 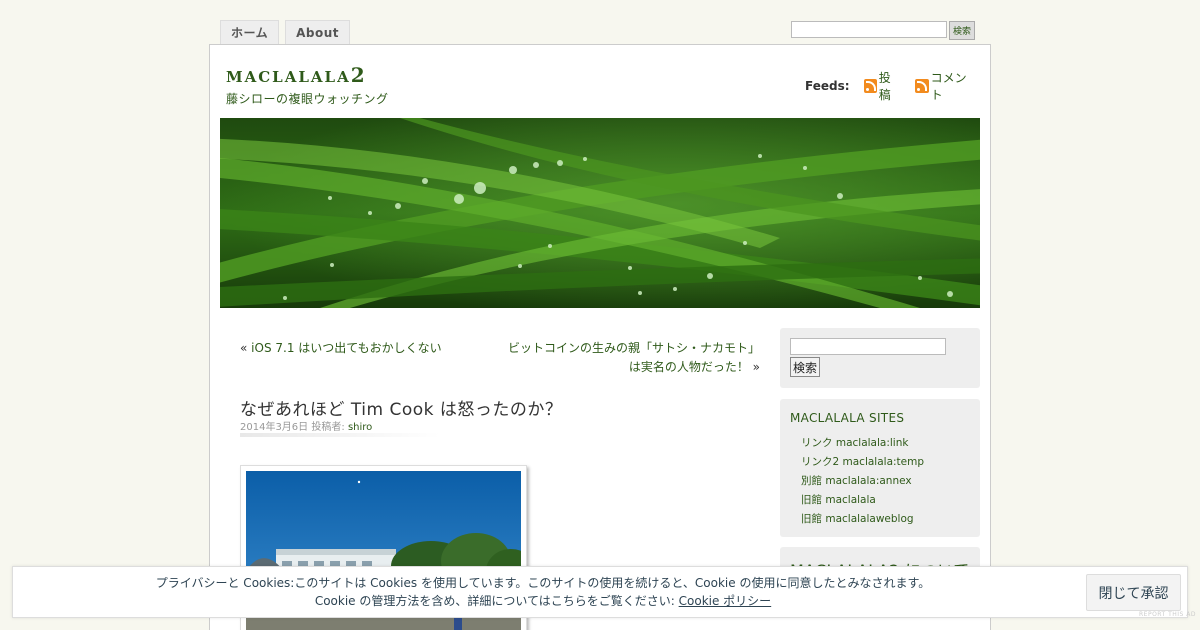 I want to click on post-date: 2014年3月6日, so click(x=274, y=427).